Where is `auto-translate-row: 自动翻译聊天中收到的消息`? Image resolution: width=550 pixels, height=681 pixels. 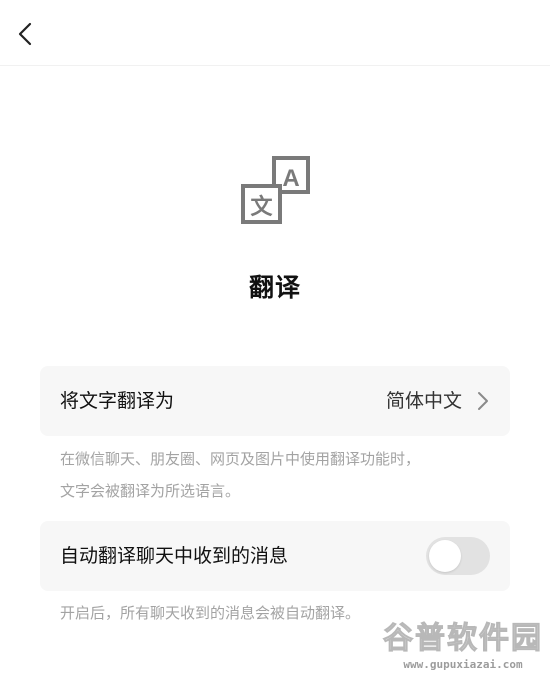
auto-translate-row: 自动翻译聊天中收到的消息 is located at coordinates (275, 556).